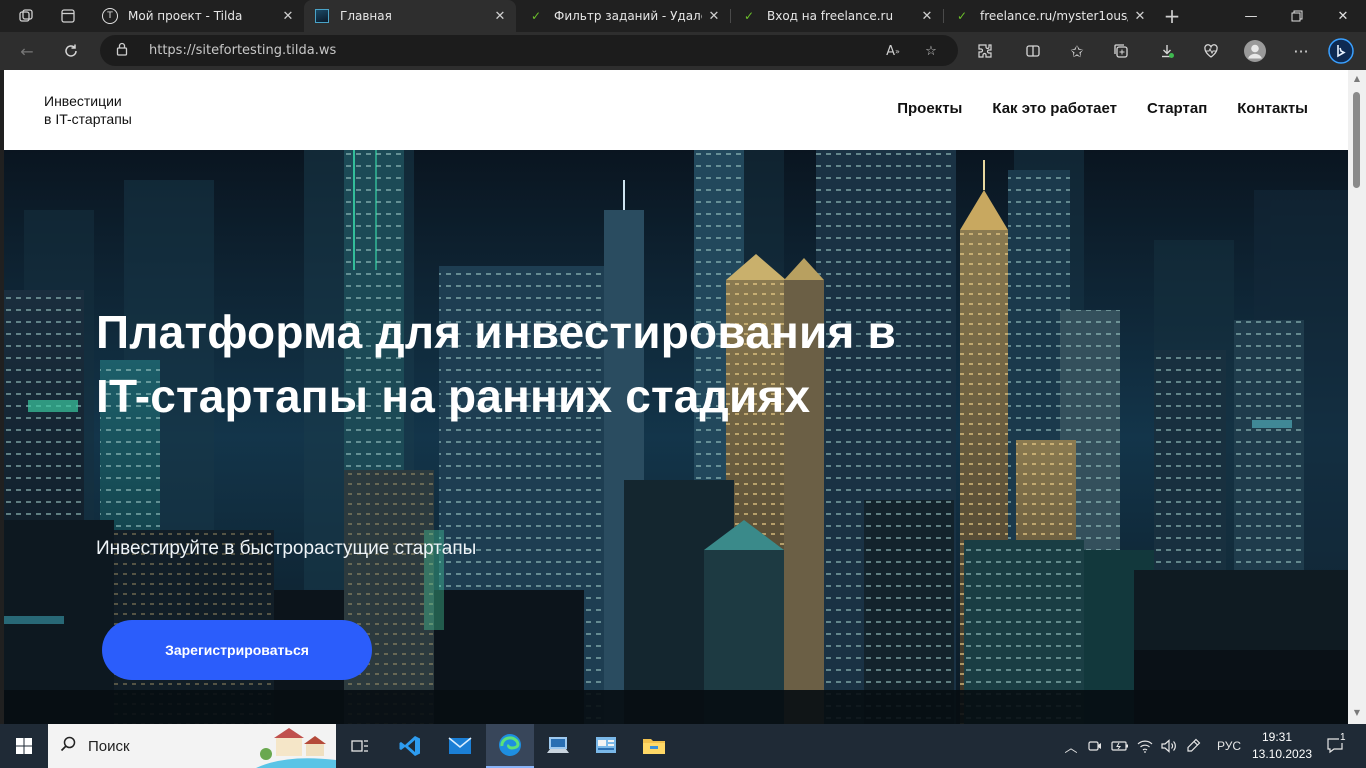  I want to click on clock-date: 13.10.2023, so click(1282, 754).